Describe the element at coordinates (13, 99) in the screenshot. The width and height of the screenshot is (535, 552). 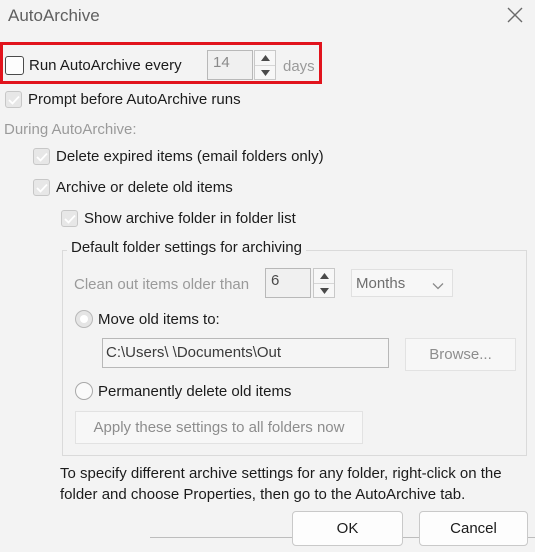
I see `prompt-before-checkbox` at that location.